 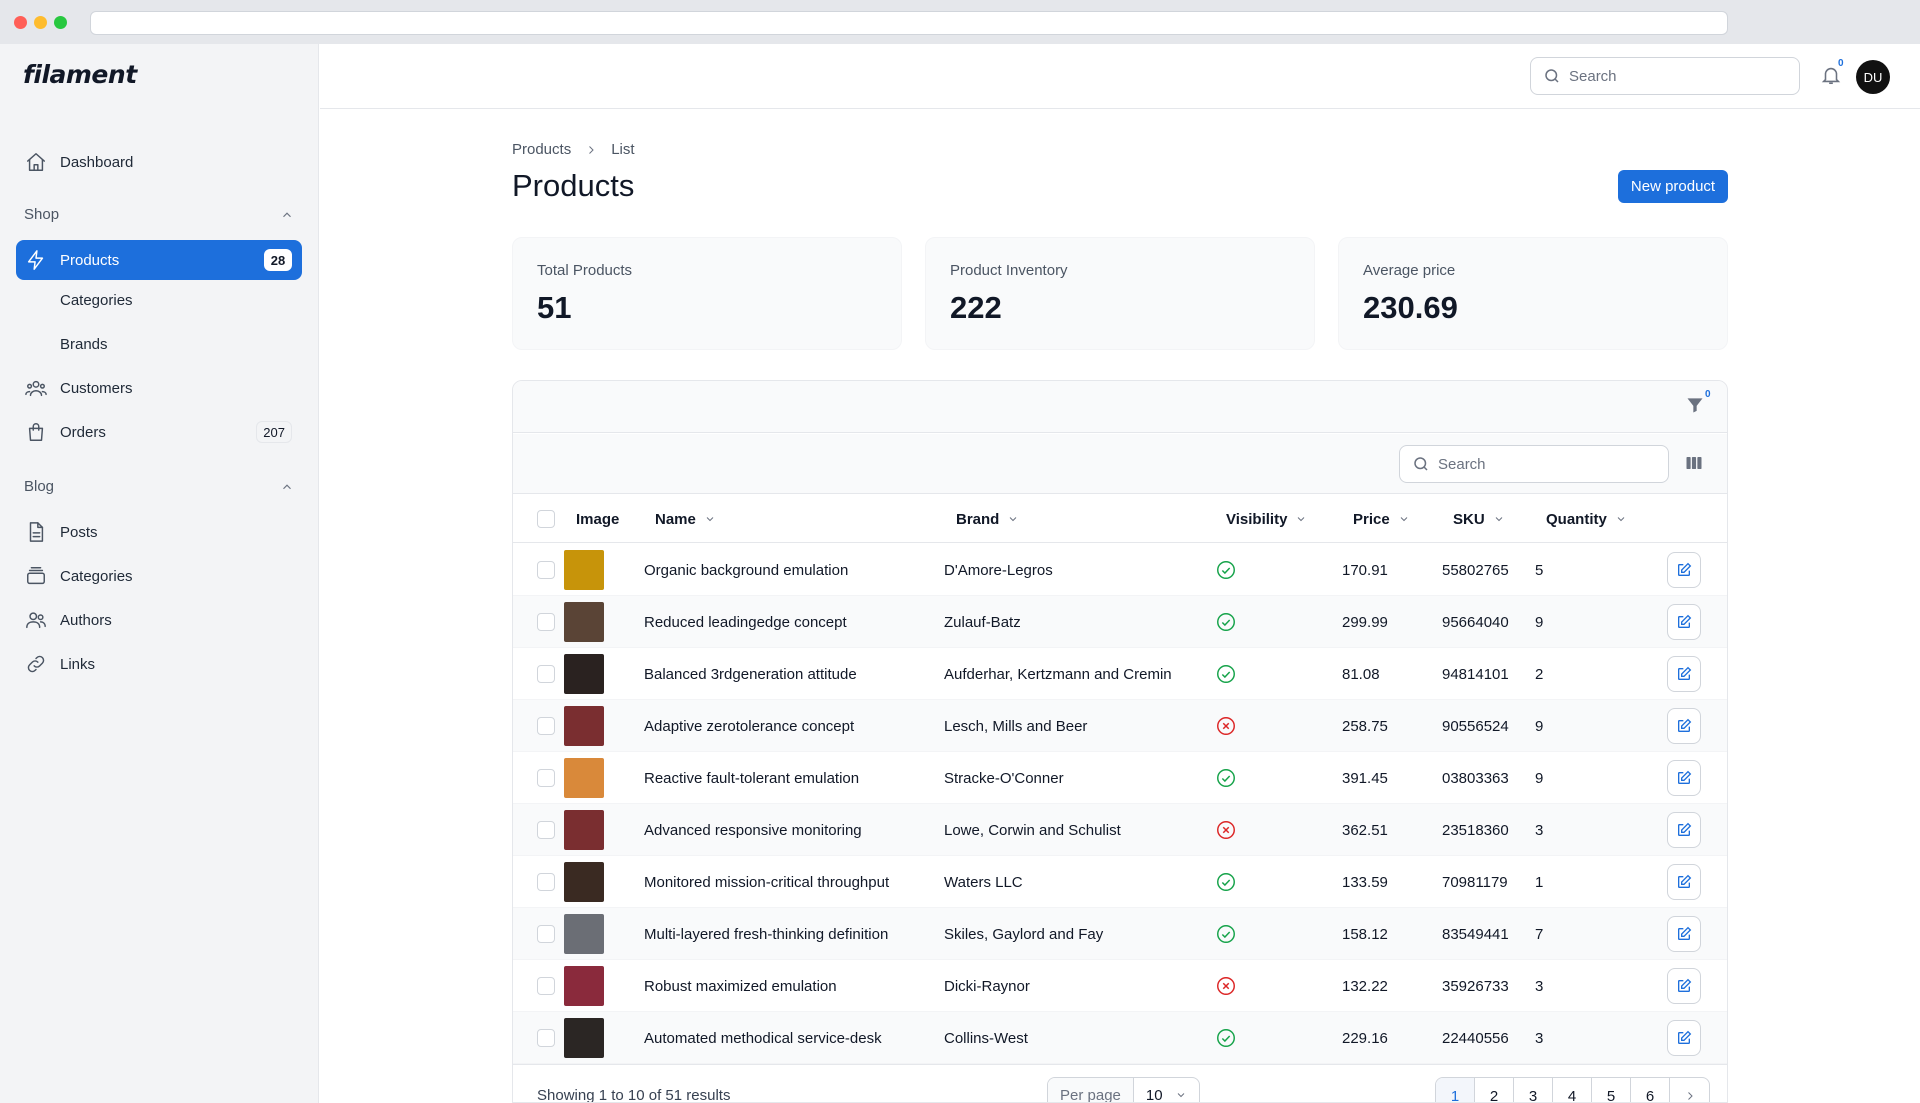 I want to click on select-all-checkbox, so click(x=546, y=519).